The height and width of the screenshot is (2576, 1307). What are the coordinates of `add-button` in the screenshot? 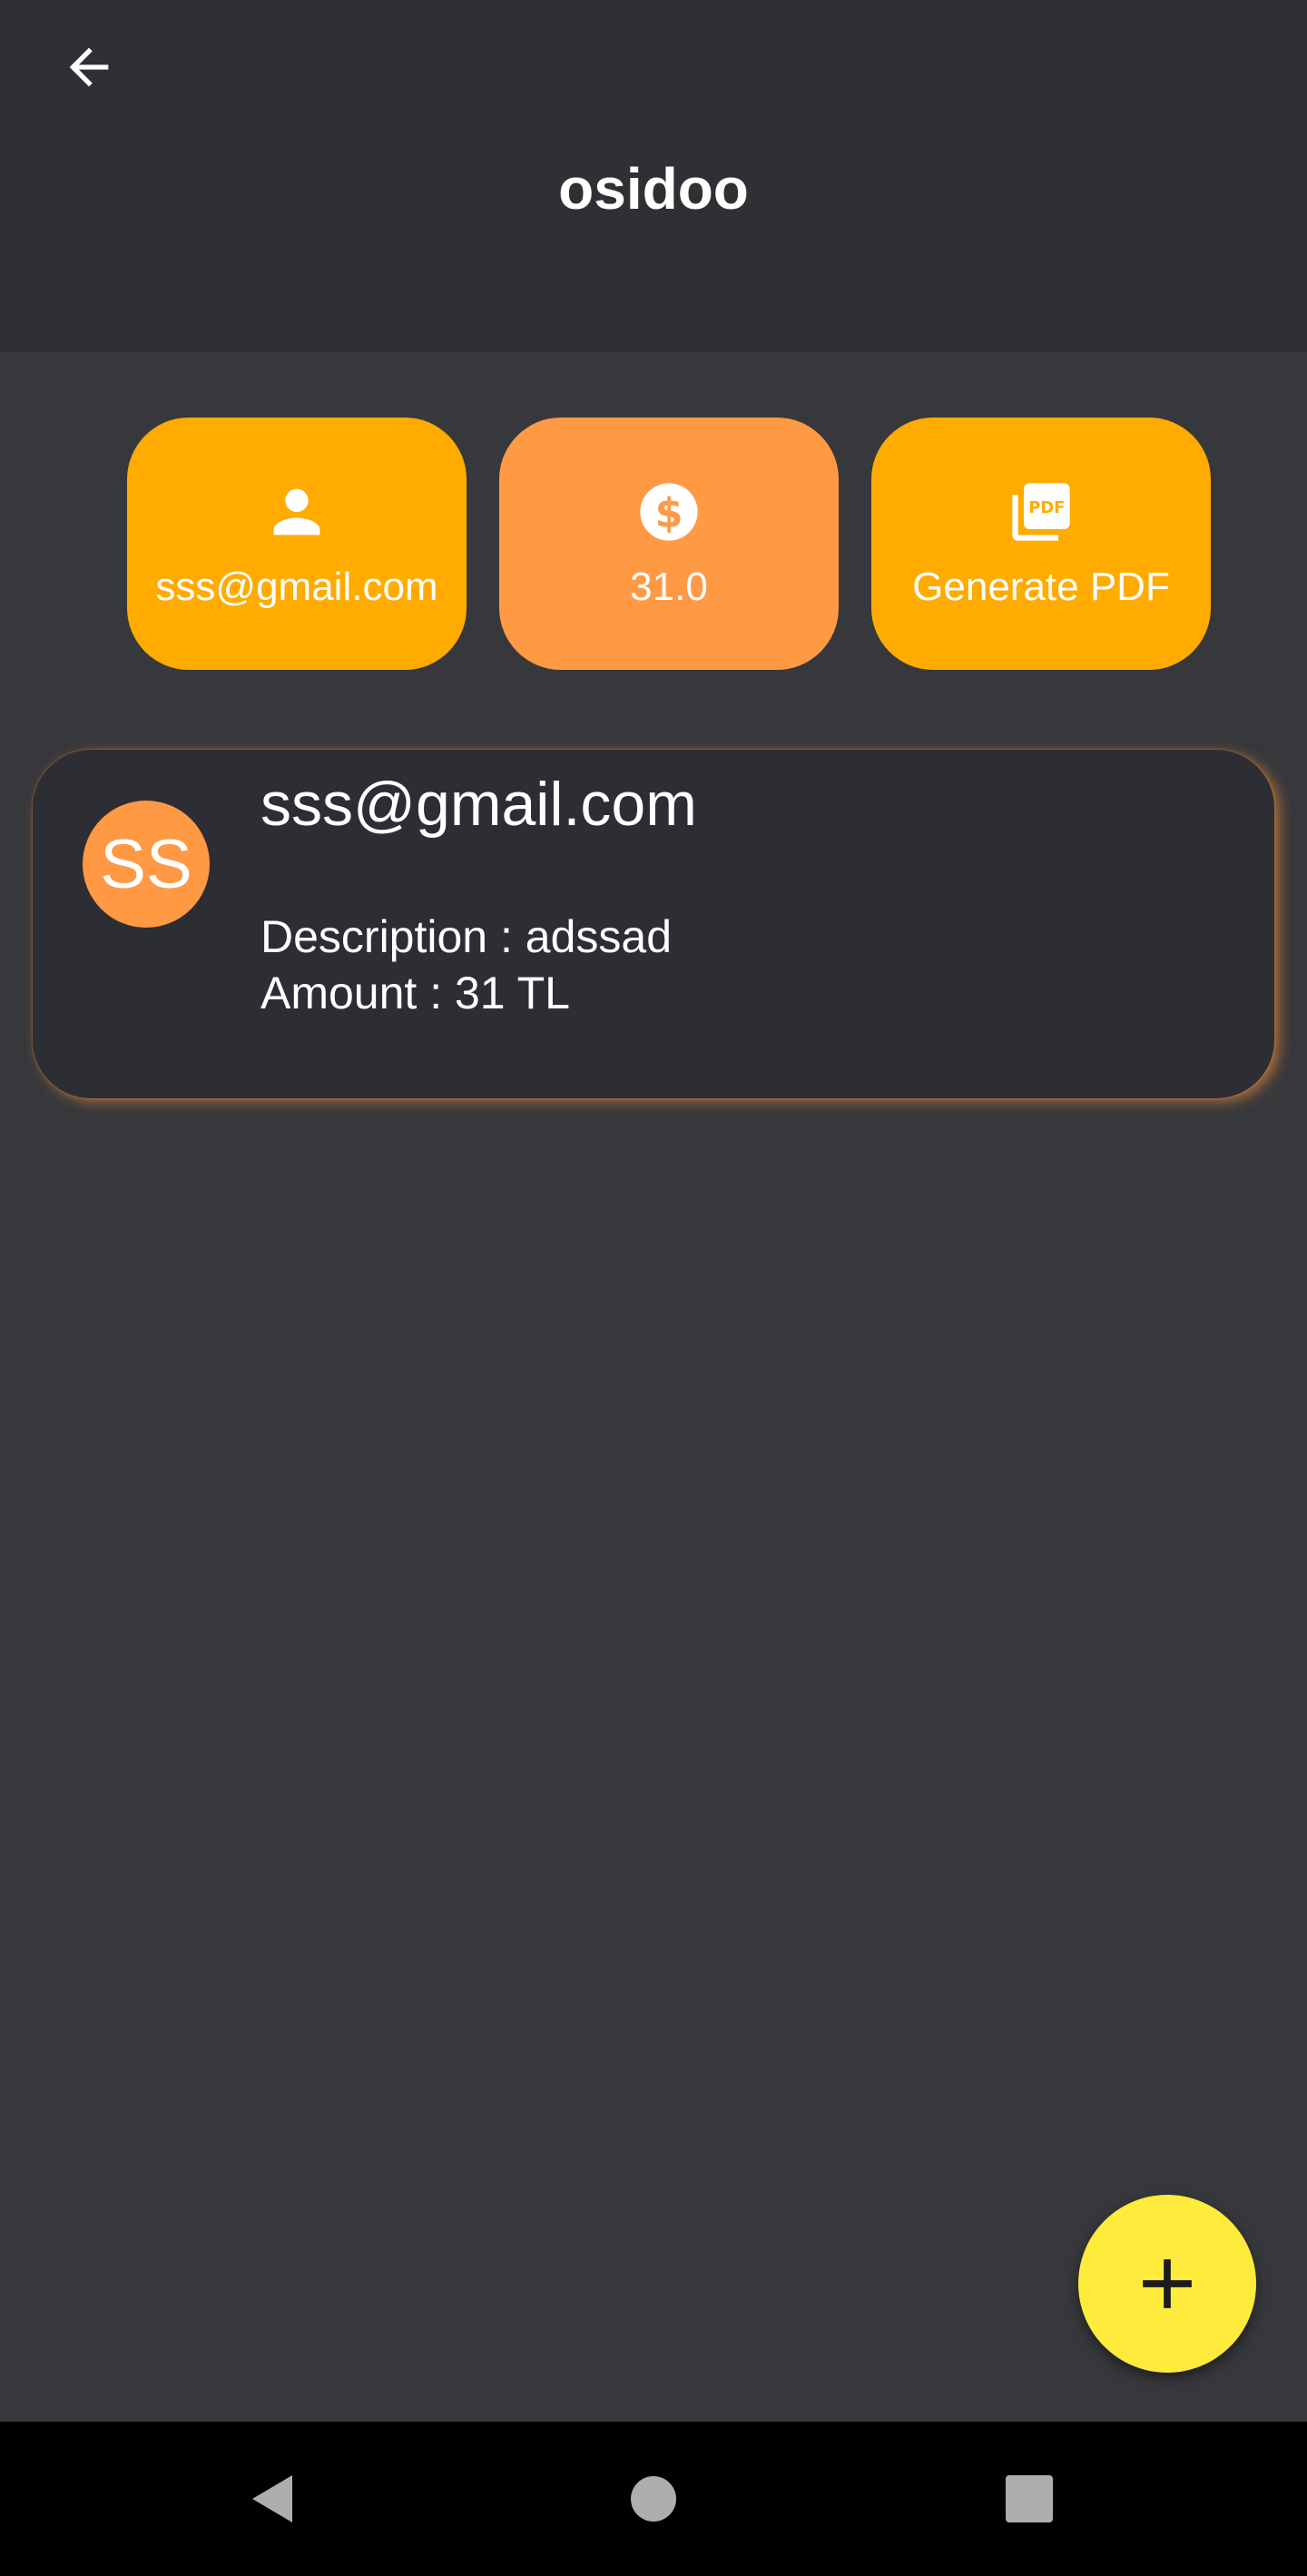 It's located at (1167, 2284).